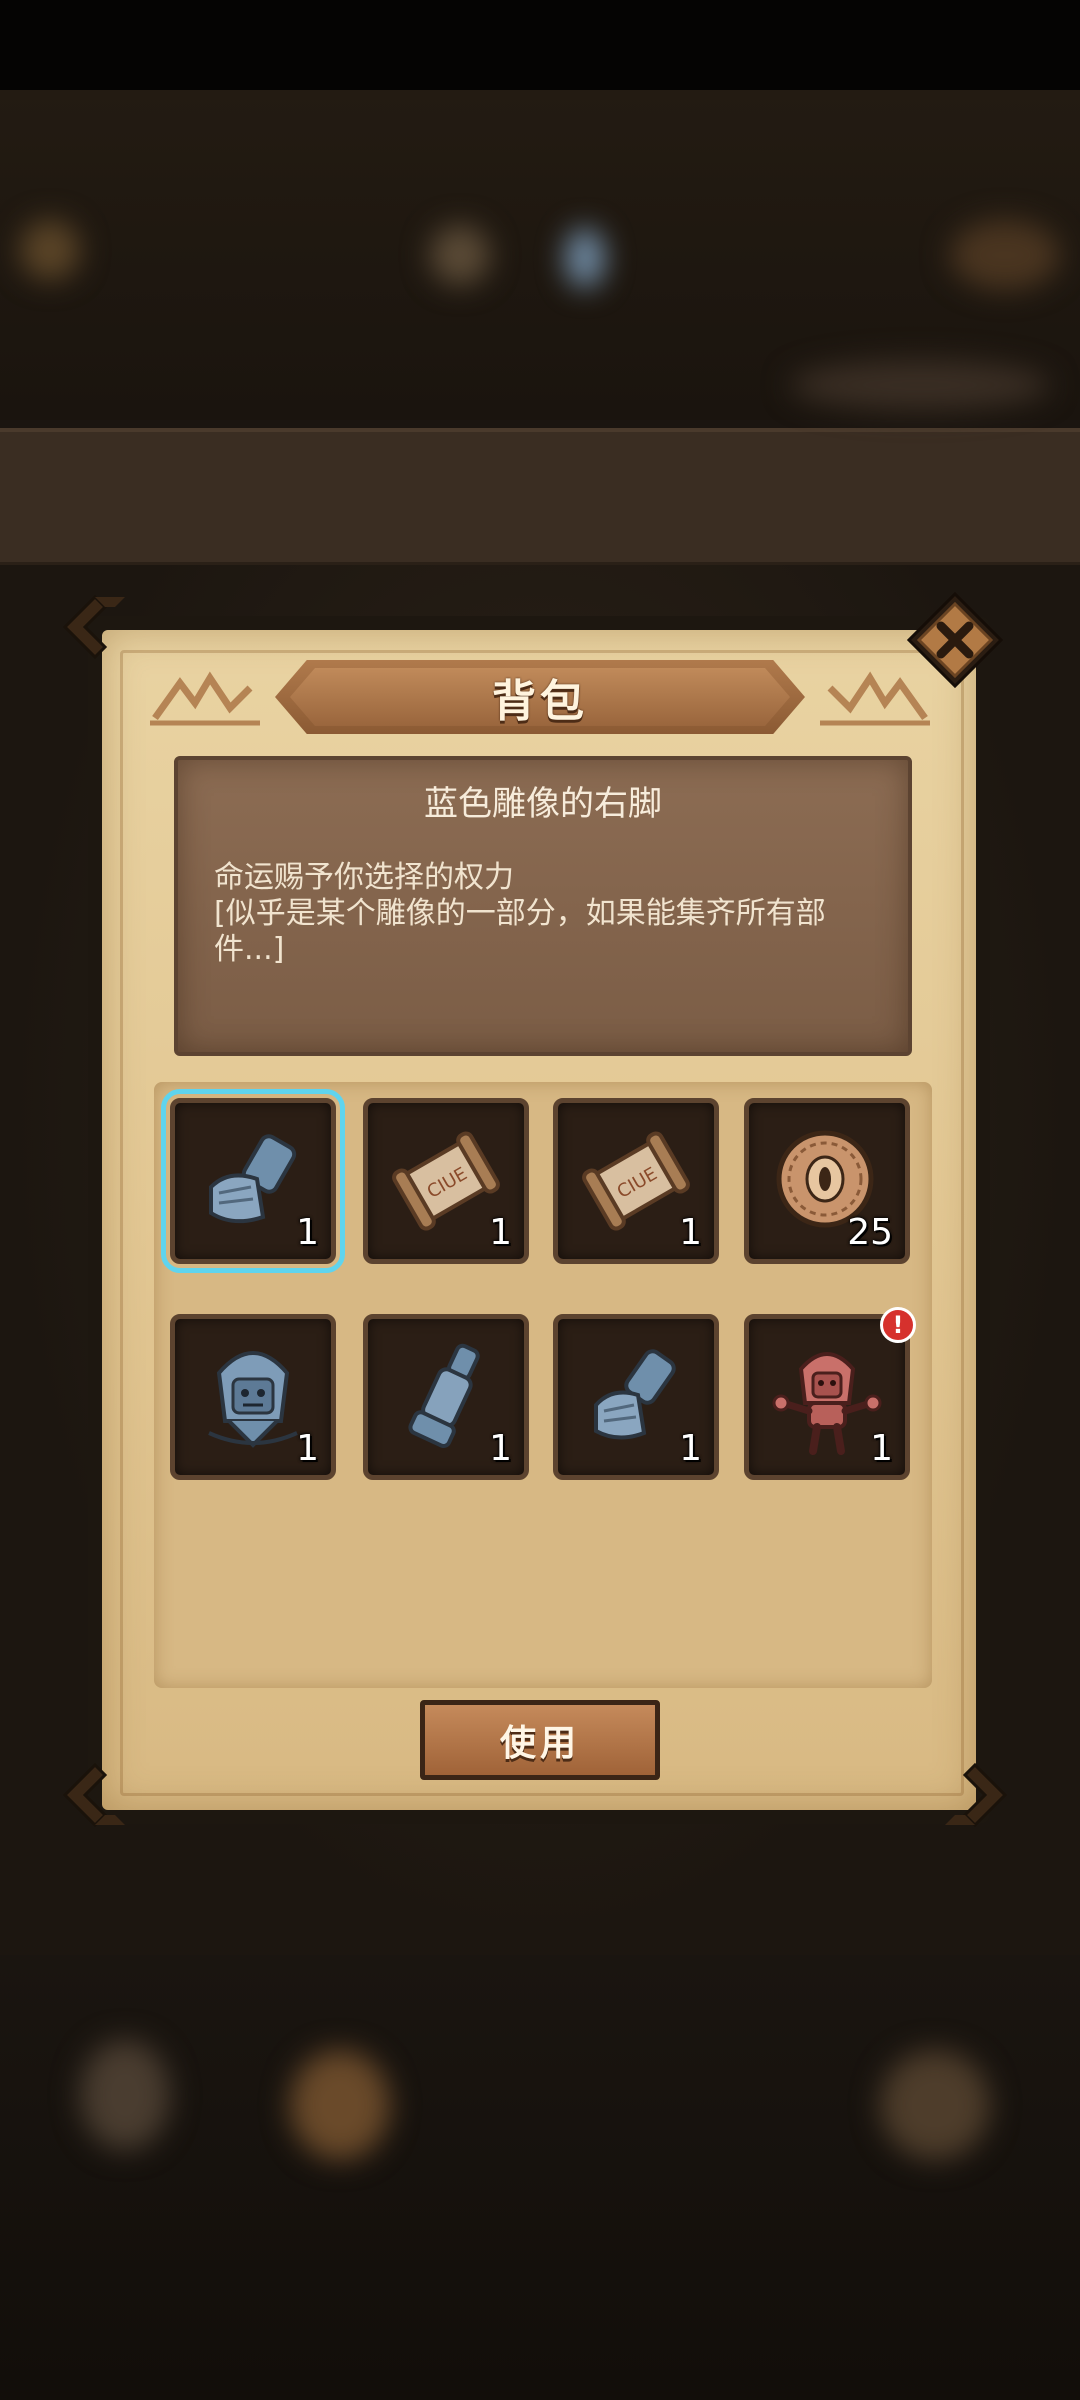 The image size is (1080, 2400). Describe the element at coordinates (540, 497) in the screenshot. I see `background-banner` at that location.